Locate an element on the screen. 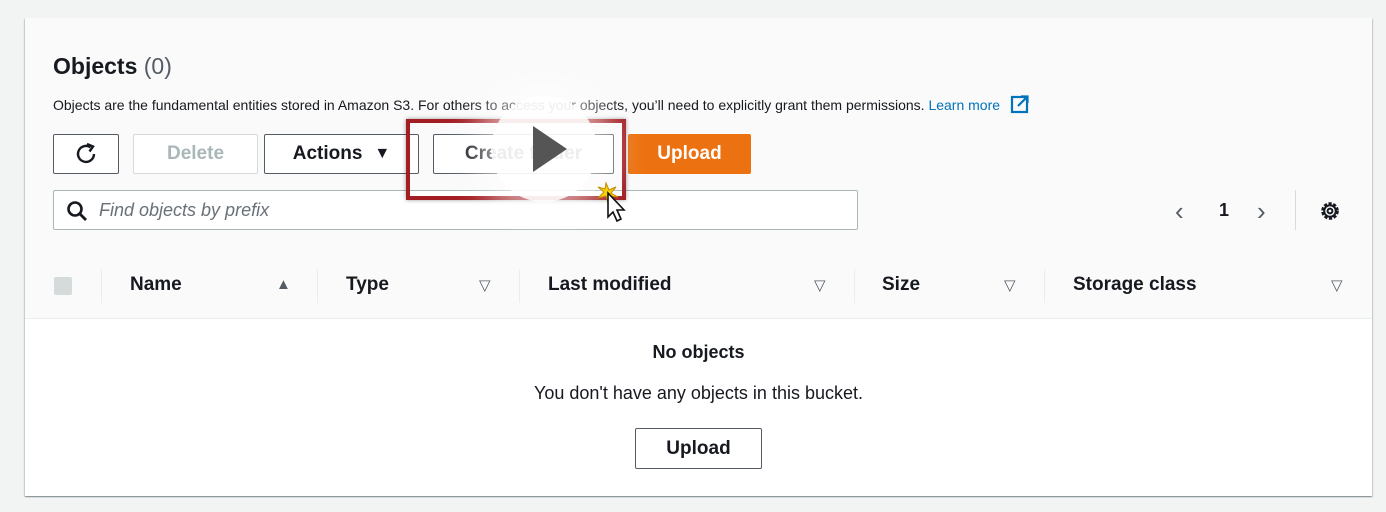 This screenshot has width=1386, height=512. sort-ascending-icon: ▲ is located at coordinates (283, 284).